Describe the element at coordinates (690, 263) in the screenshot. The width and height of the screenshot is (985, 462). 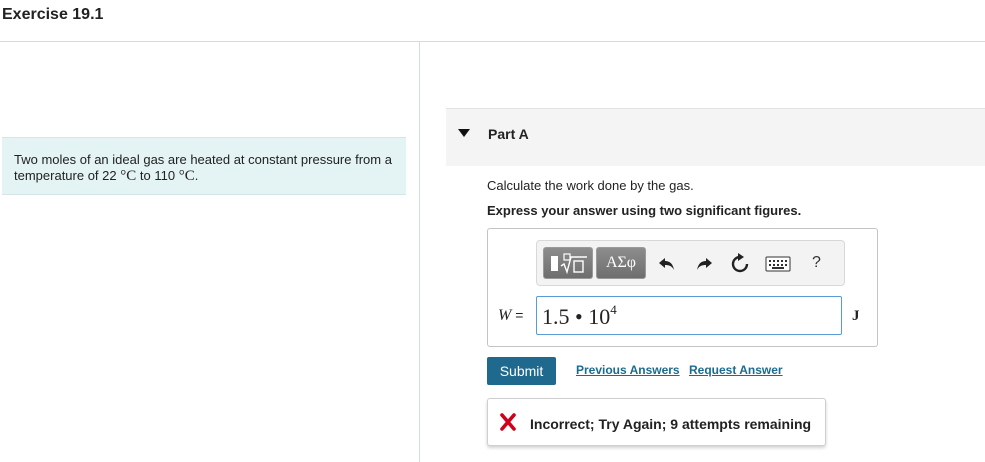
I see `math-toolbar: ΑΣφ ?` at that location.